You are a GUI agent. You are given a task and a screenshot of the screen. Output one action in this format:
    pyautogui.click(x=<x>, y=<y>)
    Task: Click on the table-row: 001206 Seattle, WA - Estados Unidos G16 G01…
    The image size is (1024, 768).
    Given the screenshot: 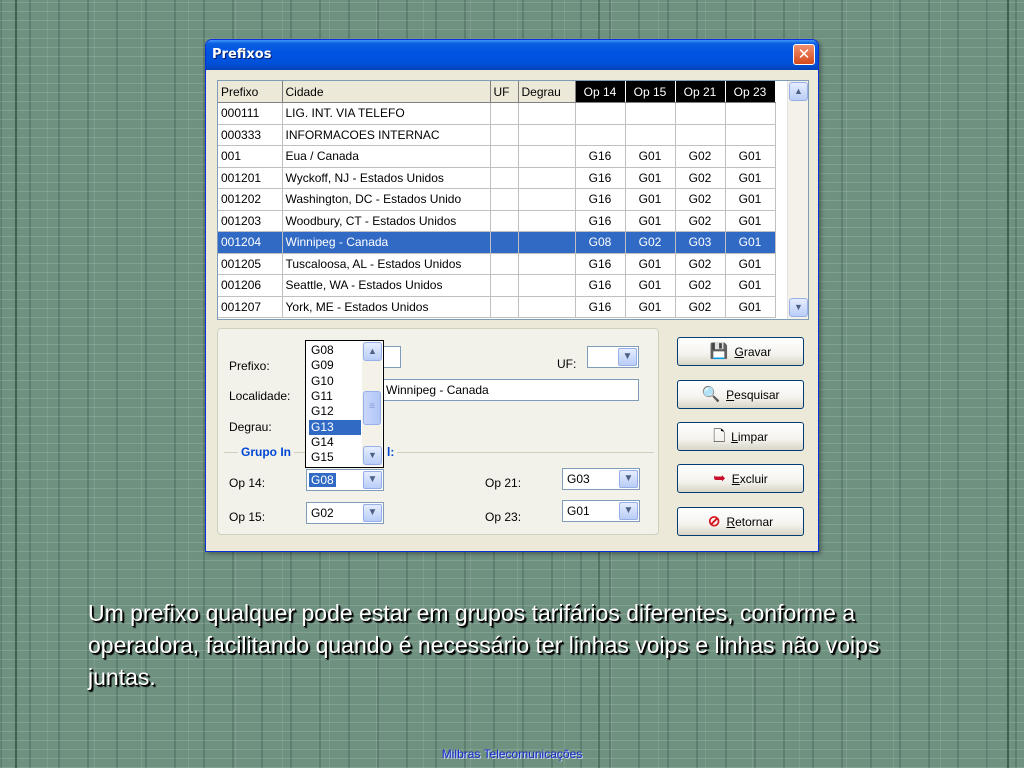 What is the action you would take?
    pyautogui.click(x=497, y=285)
    